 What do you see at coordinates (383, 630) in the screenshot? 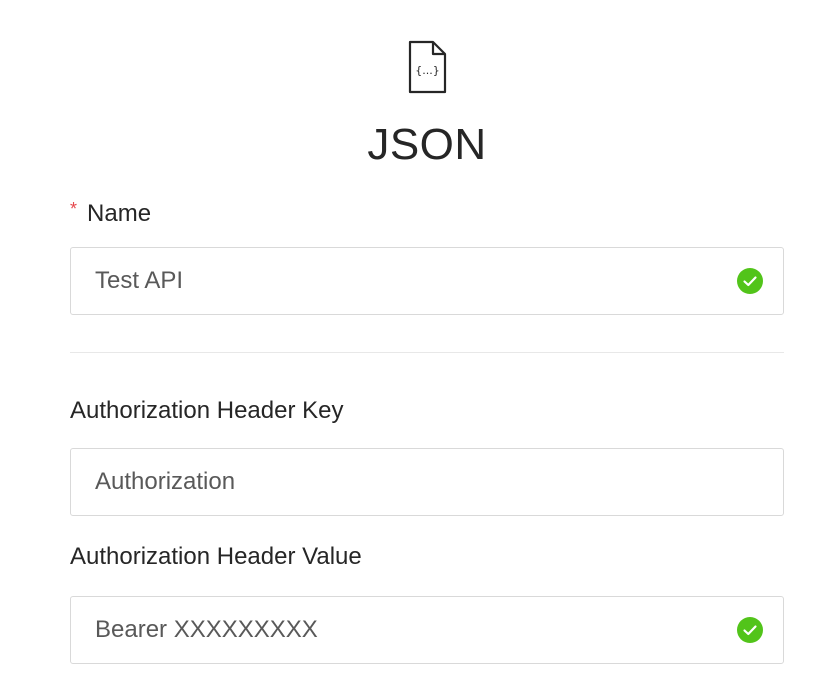
I see `auth-value-input` at bounding box center [383, 630].